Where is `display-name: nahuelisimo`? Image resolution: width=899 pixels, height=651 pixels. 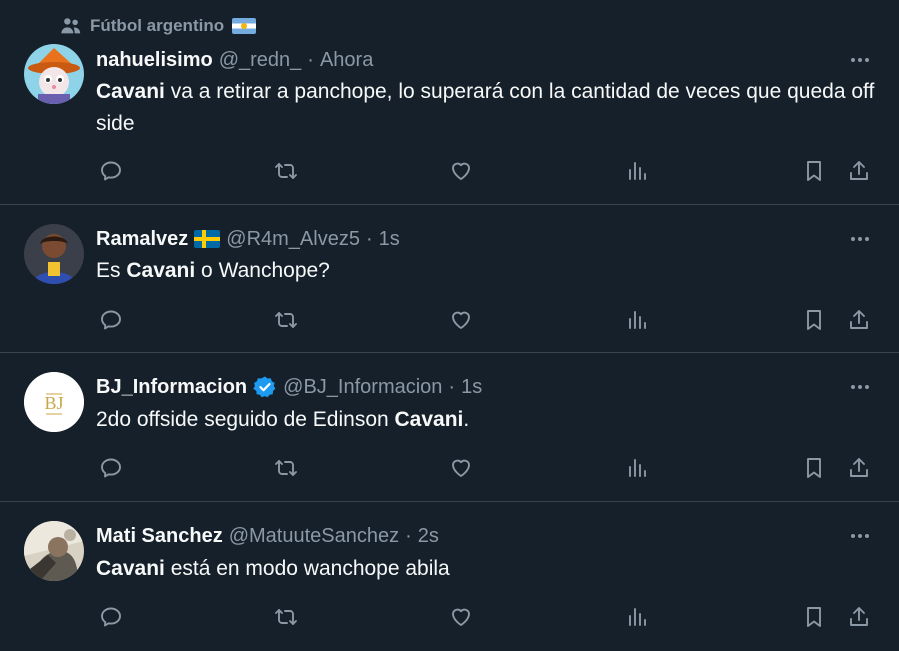 display-name: nahuelisimo is located at coordinates (154, 60).